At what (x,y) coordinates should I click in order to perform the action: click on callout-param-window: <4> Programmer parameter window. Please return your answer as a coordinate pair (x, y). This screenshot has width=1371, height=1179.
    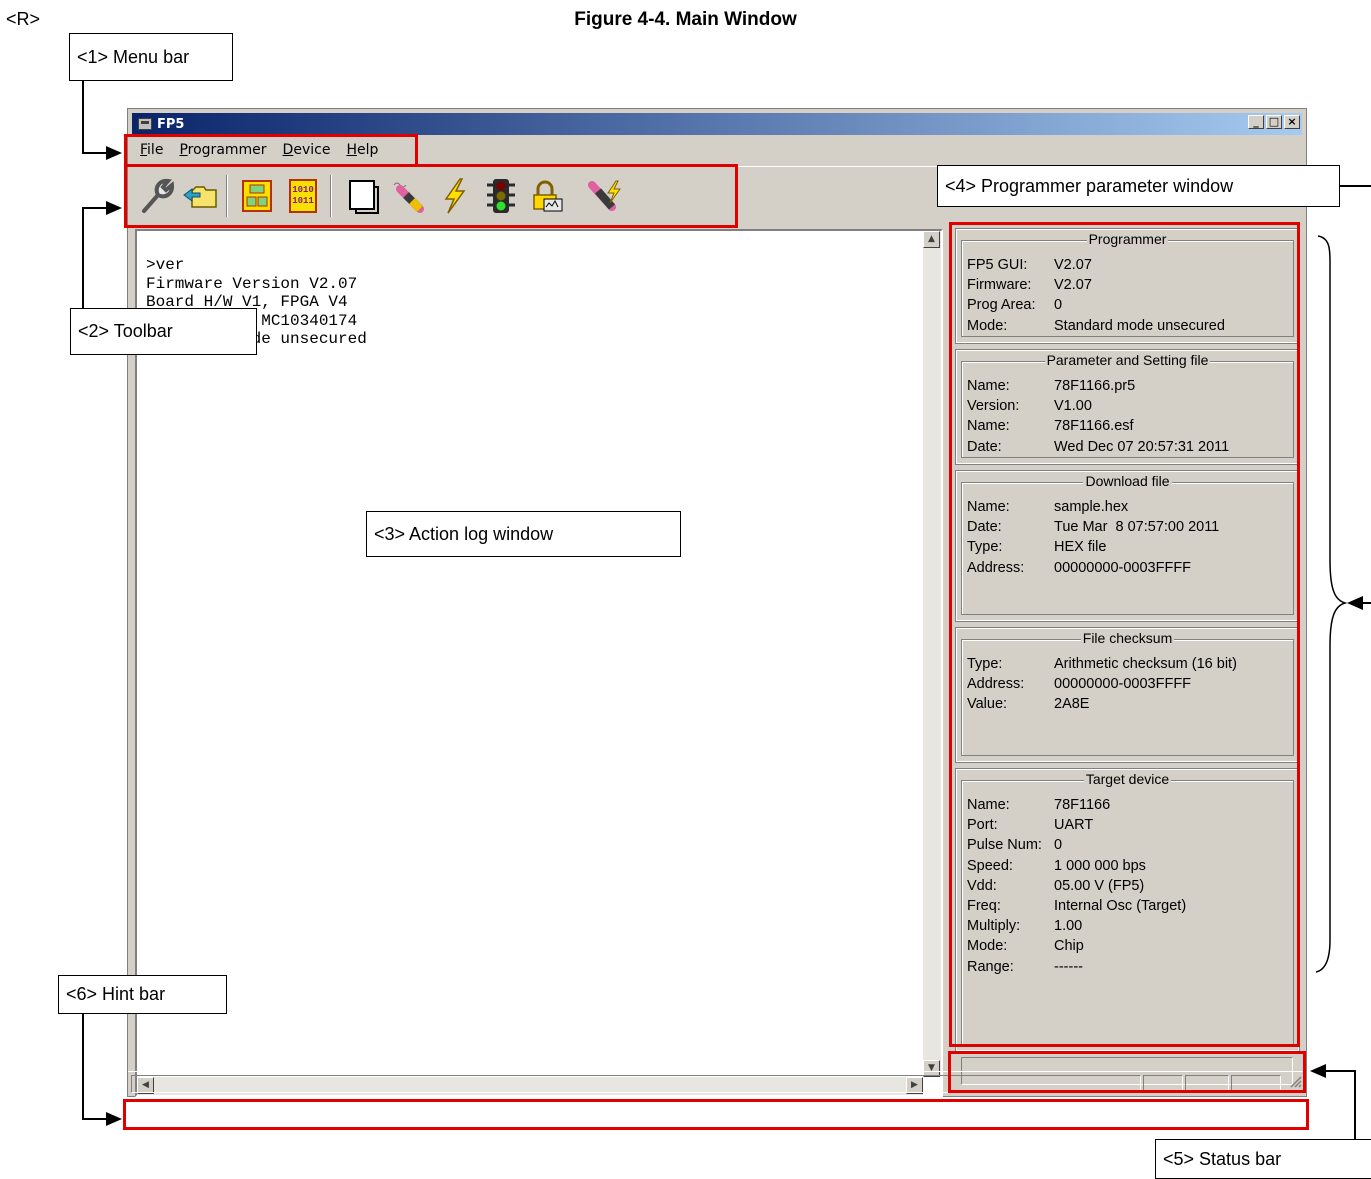
    Looking at the image, I should click on (1138, 186).